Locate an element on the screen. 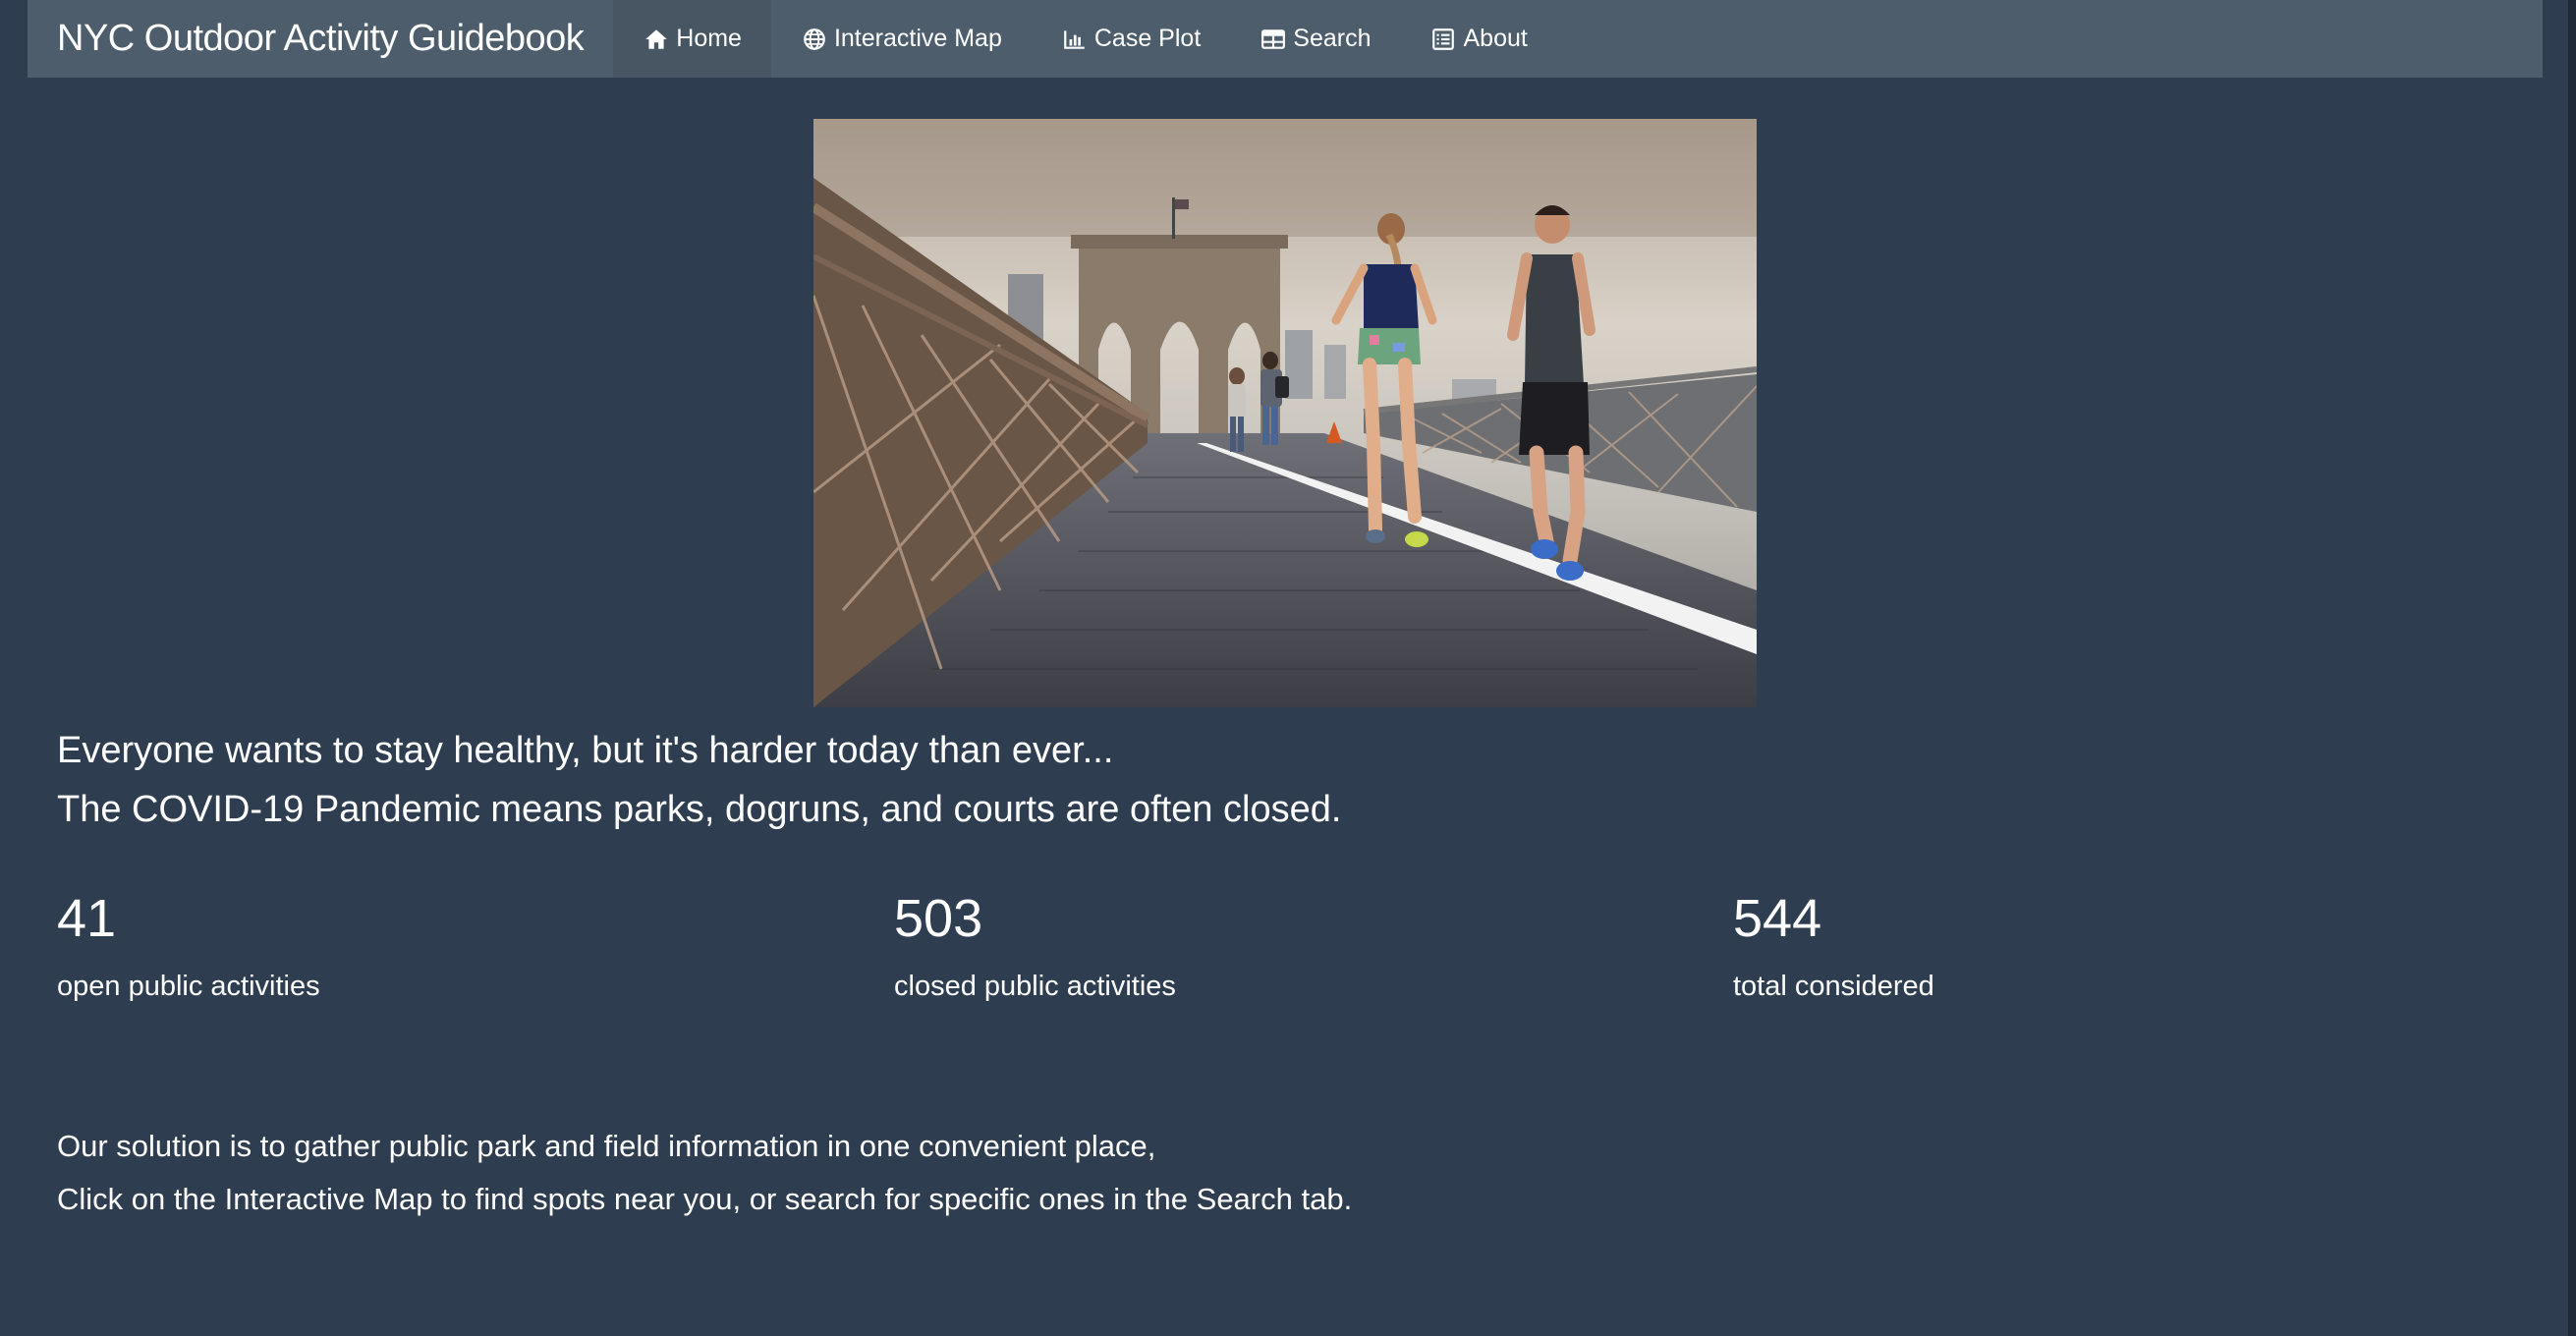 The width and height of the screenshot is (2576, 1336). stat-total-label: total considered is located at coordinates (1833, 986).